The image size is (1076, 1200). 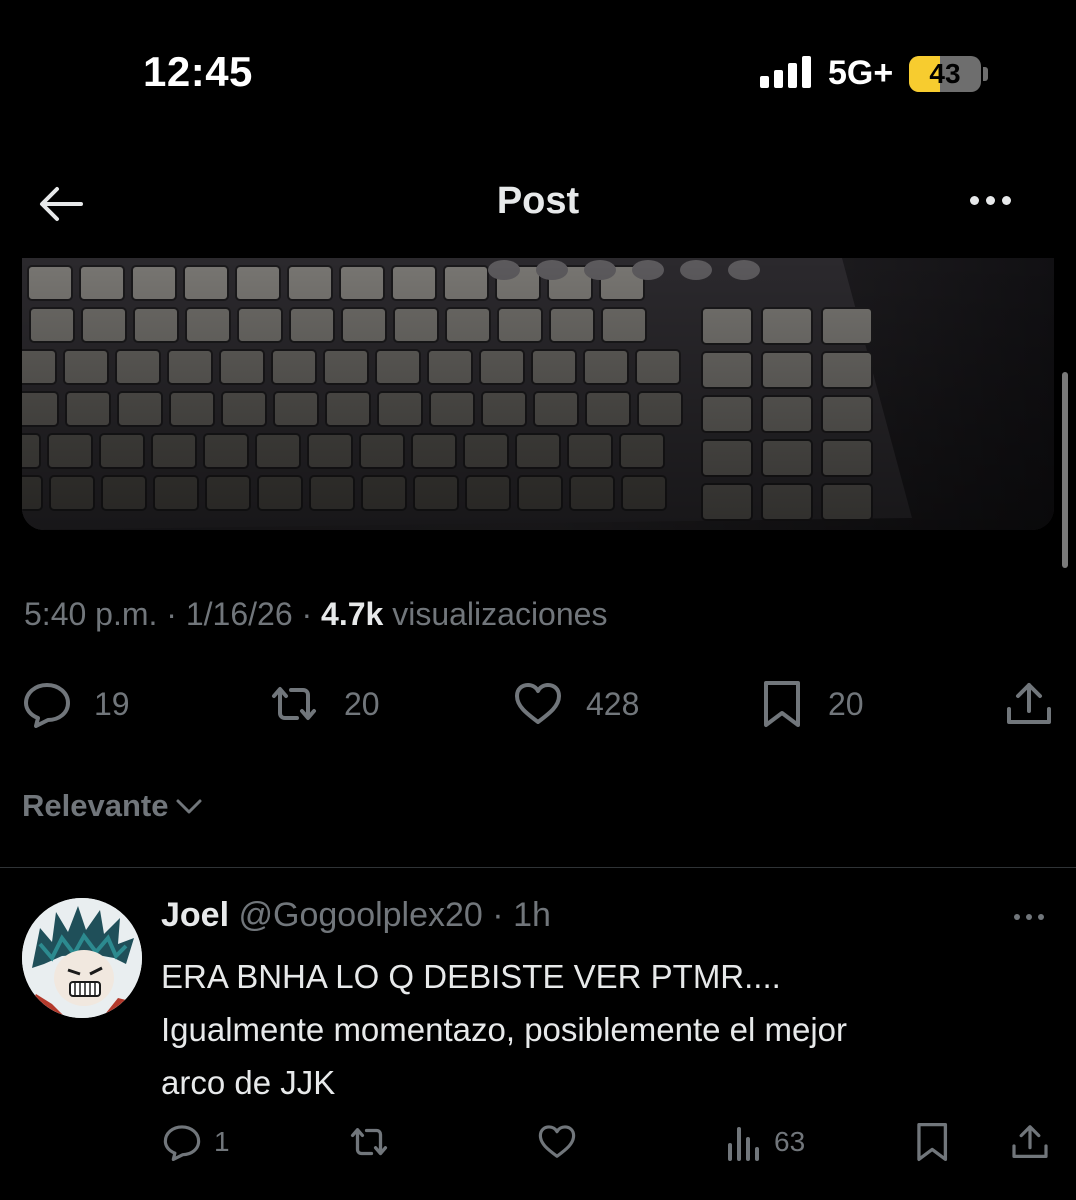 What do you see at coordinates (239, 614) in the screenshot?
I see `post-date: 1/16/26` at bounding box center [239, 614].